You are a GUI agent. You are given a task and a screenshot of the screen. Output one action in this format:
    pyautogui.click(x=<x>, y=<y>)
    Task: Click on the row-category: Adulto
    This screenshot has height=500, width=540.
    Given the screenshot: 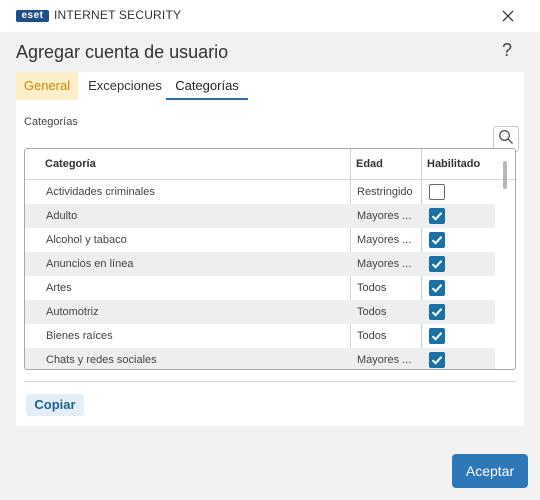 What is the action you would take?
    pyautogui.click(x=62, y=216)
    